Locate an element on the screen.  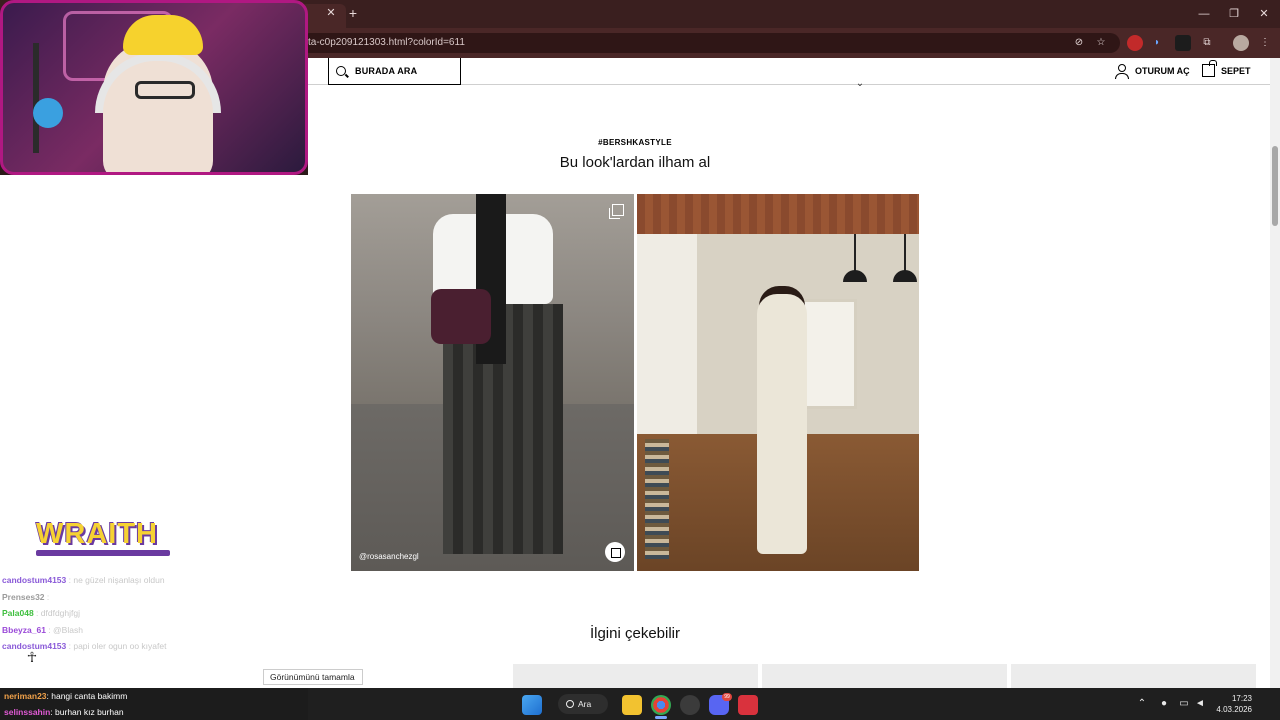
active-indicator is located at coordinates (661, 717).